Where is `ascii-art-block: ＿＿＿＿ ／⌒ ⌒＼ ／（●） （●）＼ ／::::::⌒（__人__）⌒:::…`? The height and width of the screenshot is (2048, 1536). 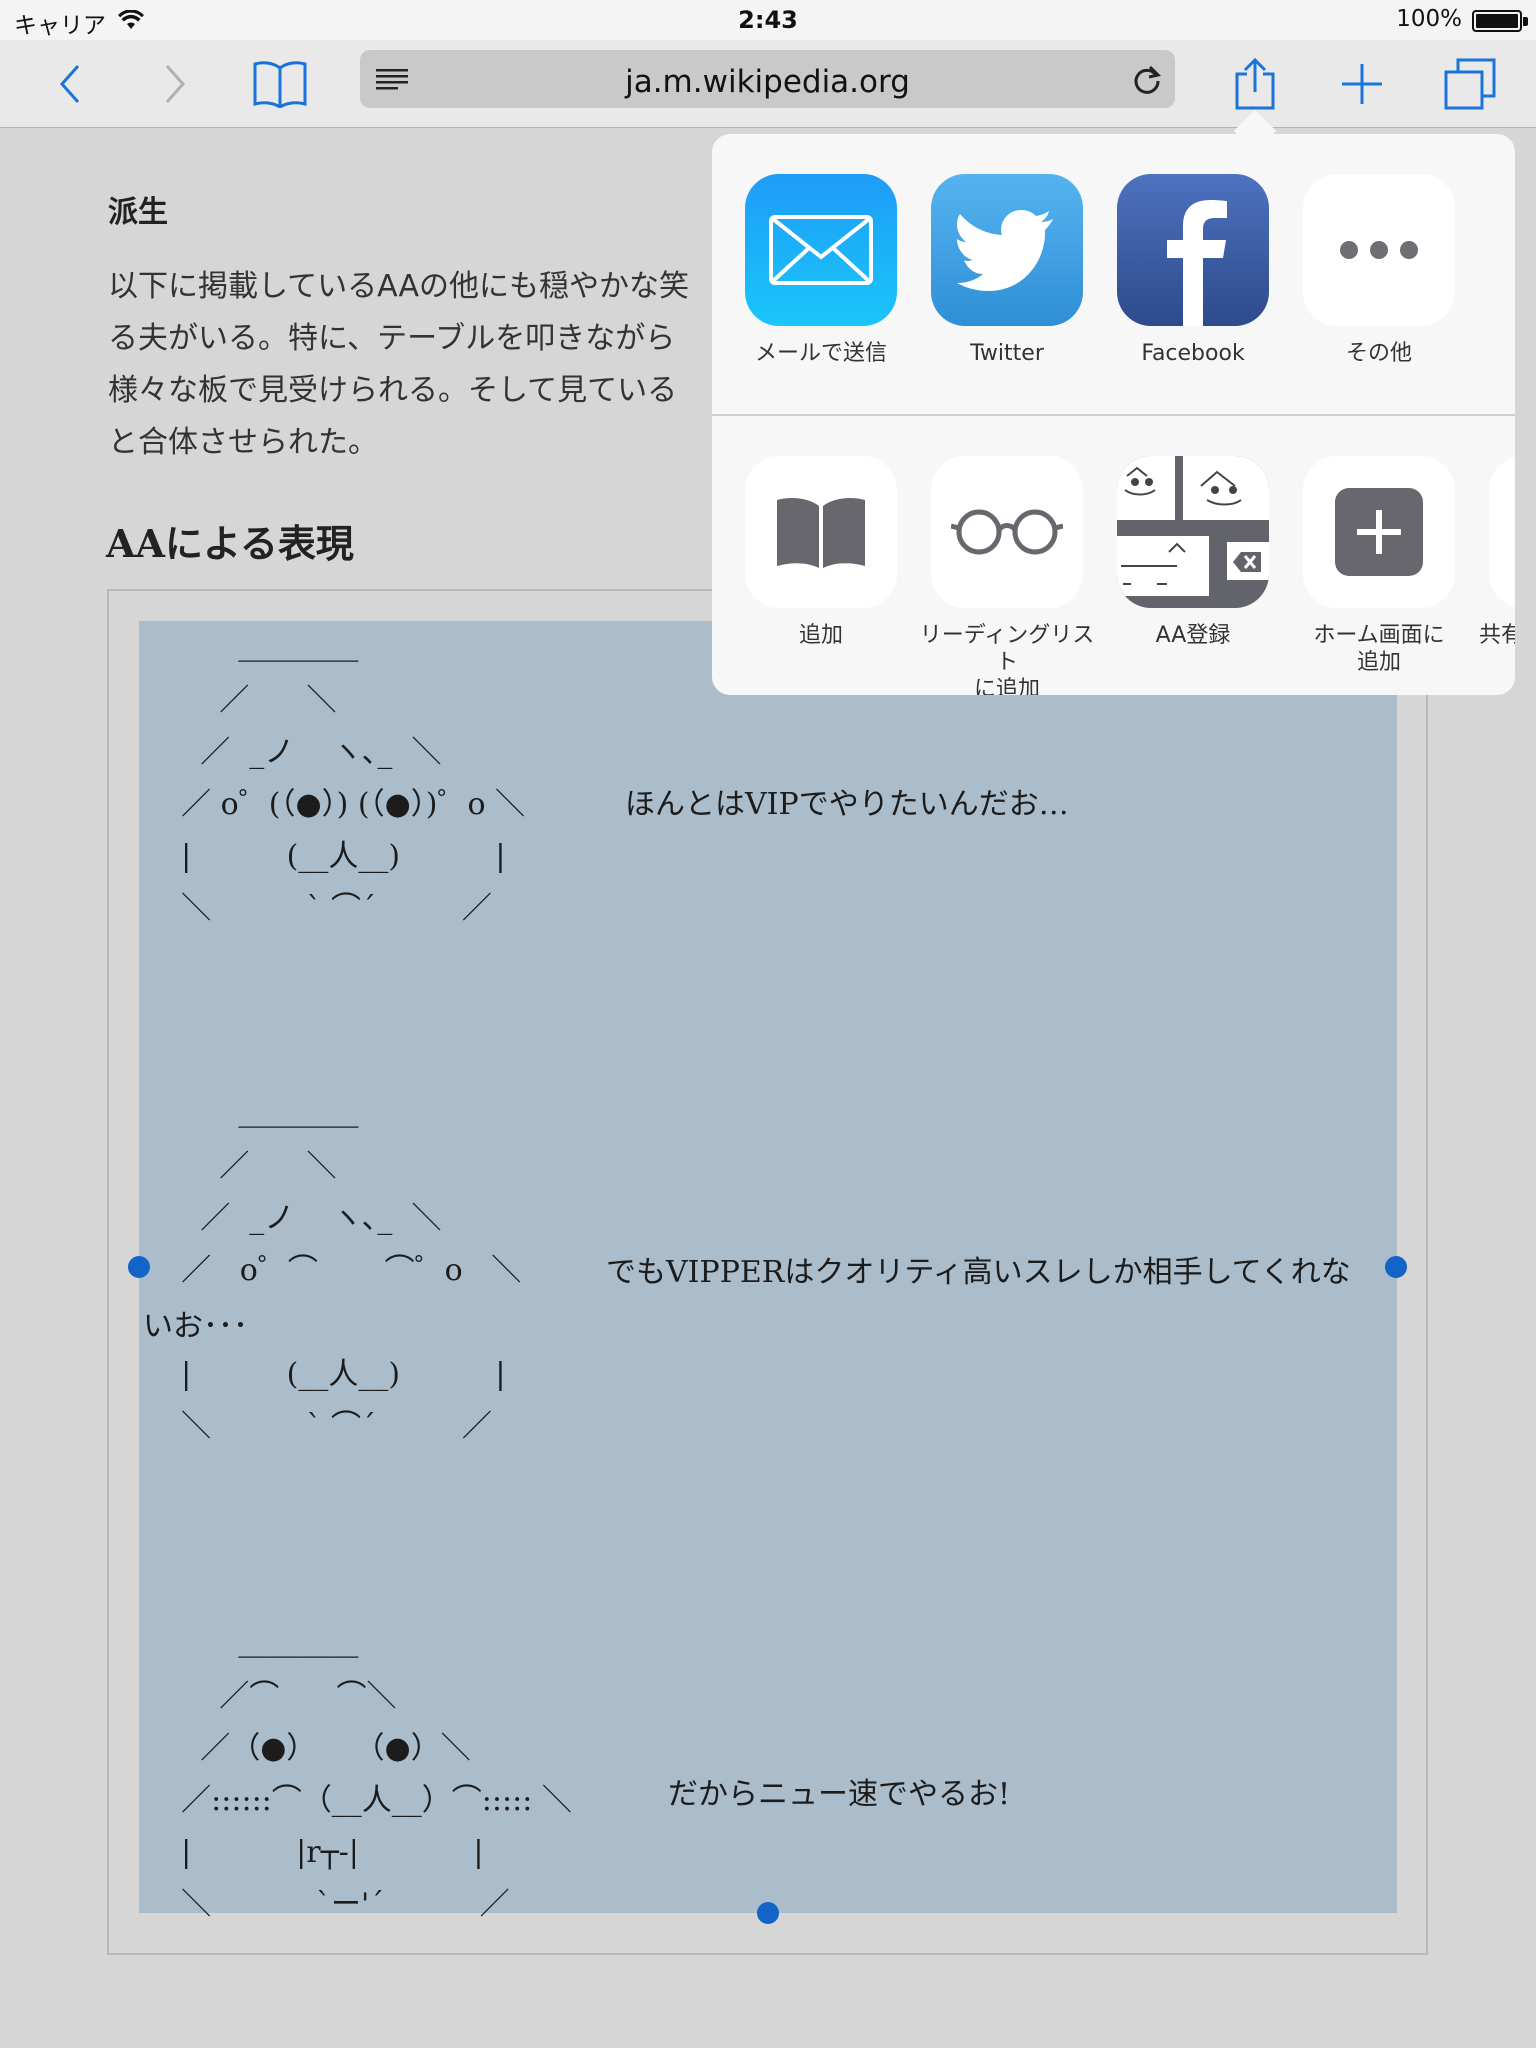 ascii-art-block: ＿＿＿＿ ／⌒ ⌒＼ ／（●） （●）＼ ／::::::⌒（__人__）⌒:::… is located at coordinates (376, 1774).